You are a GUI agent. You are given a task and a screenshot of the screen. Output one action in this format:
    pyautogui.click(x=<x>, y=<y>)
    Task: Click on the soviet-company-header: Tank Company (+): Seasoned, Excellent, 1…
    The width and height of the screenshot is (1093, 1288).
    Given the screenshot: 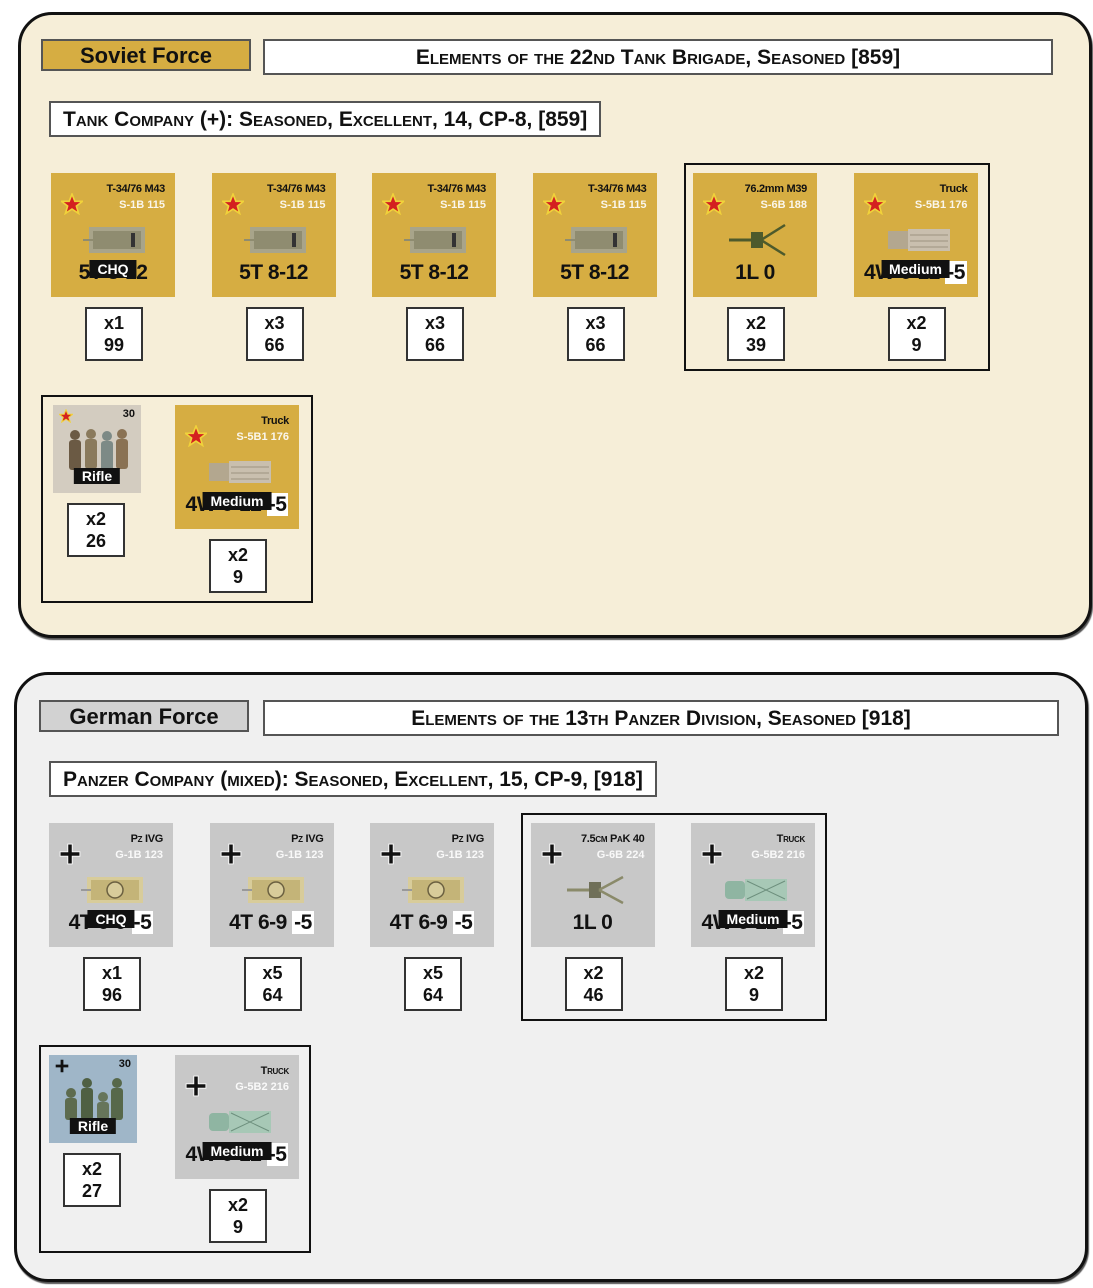 What is the action you would take?
    pyautogui.click(x=325, y=119)
    